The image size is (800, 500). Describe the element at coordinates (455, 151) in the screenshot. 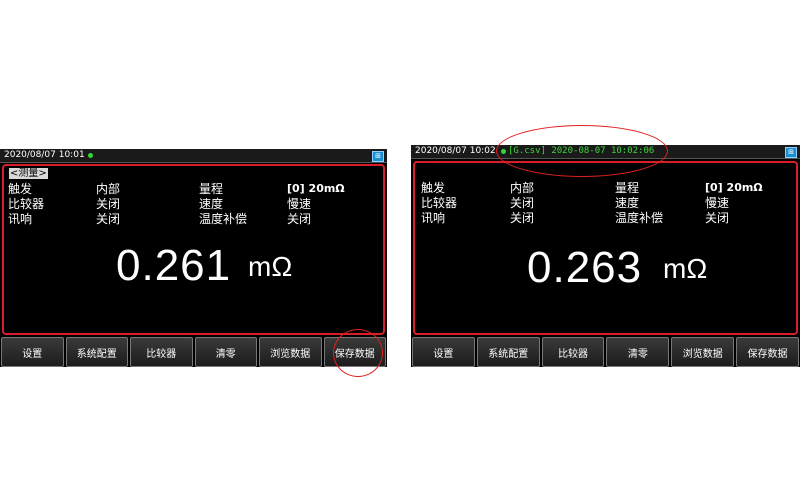

I see `datetime: 2020/08/07 10:02` at that location.